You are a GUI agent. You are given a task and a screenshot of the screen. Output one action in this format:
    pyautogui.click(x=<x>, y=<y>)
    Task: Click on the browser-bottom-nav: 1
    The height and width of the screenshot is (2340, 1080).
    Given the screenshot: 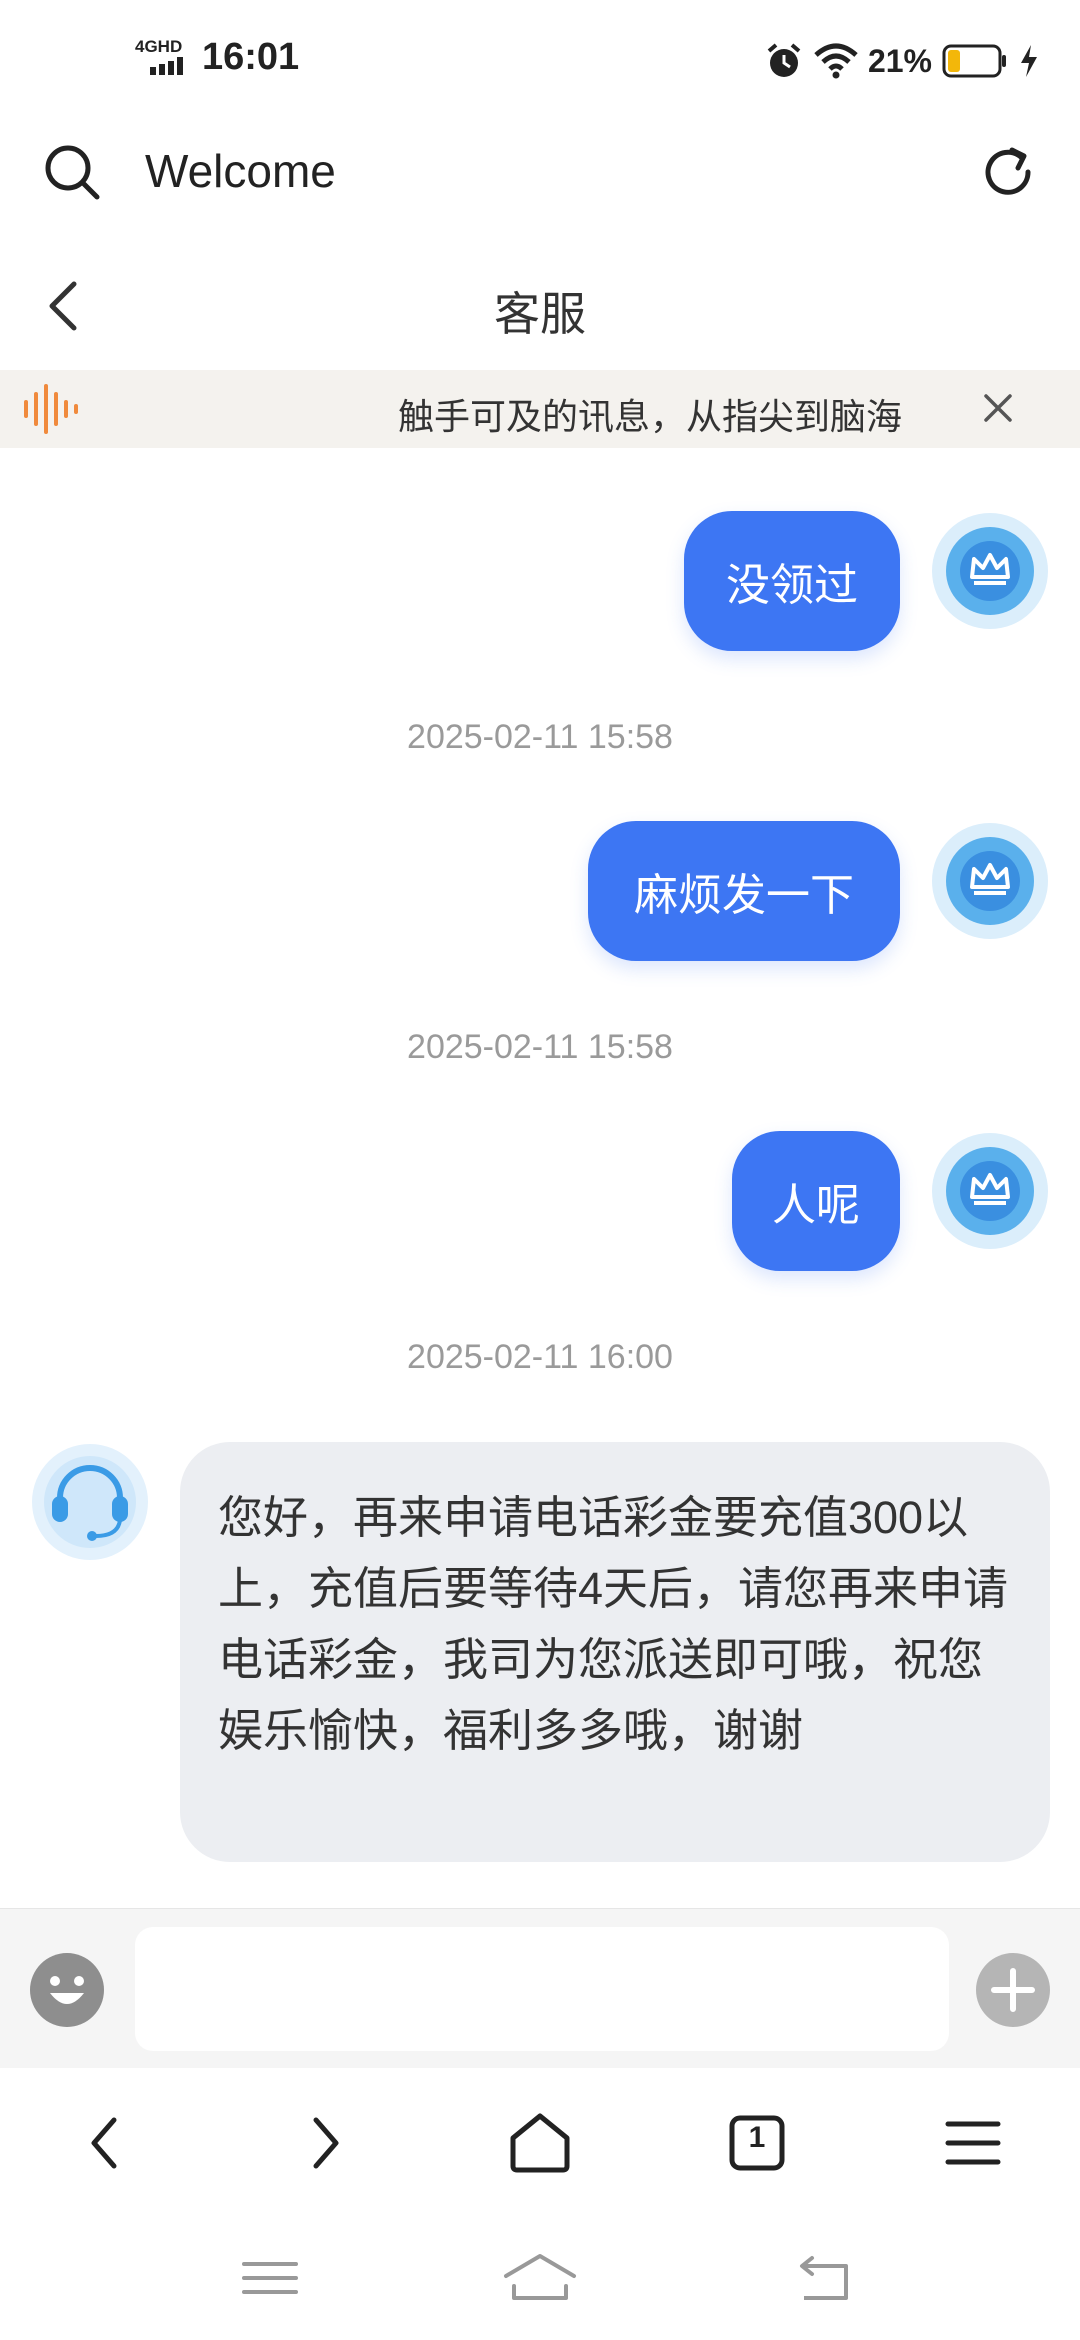 What is the action you would take?
    pyautogui.click(x=540, y=2143)
    